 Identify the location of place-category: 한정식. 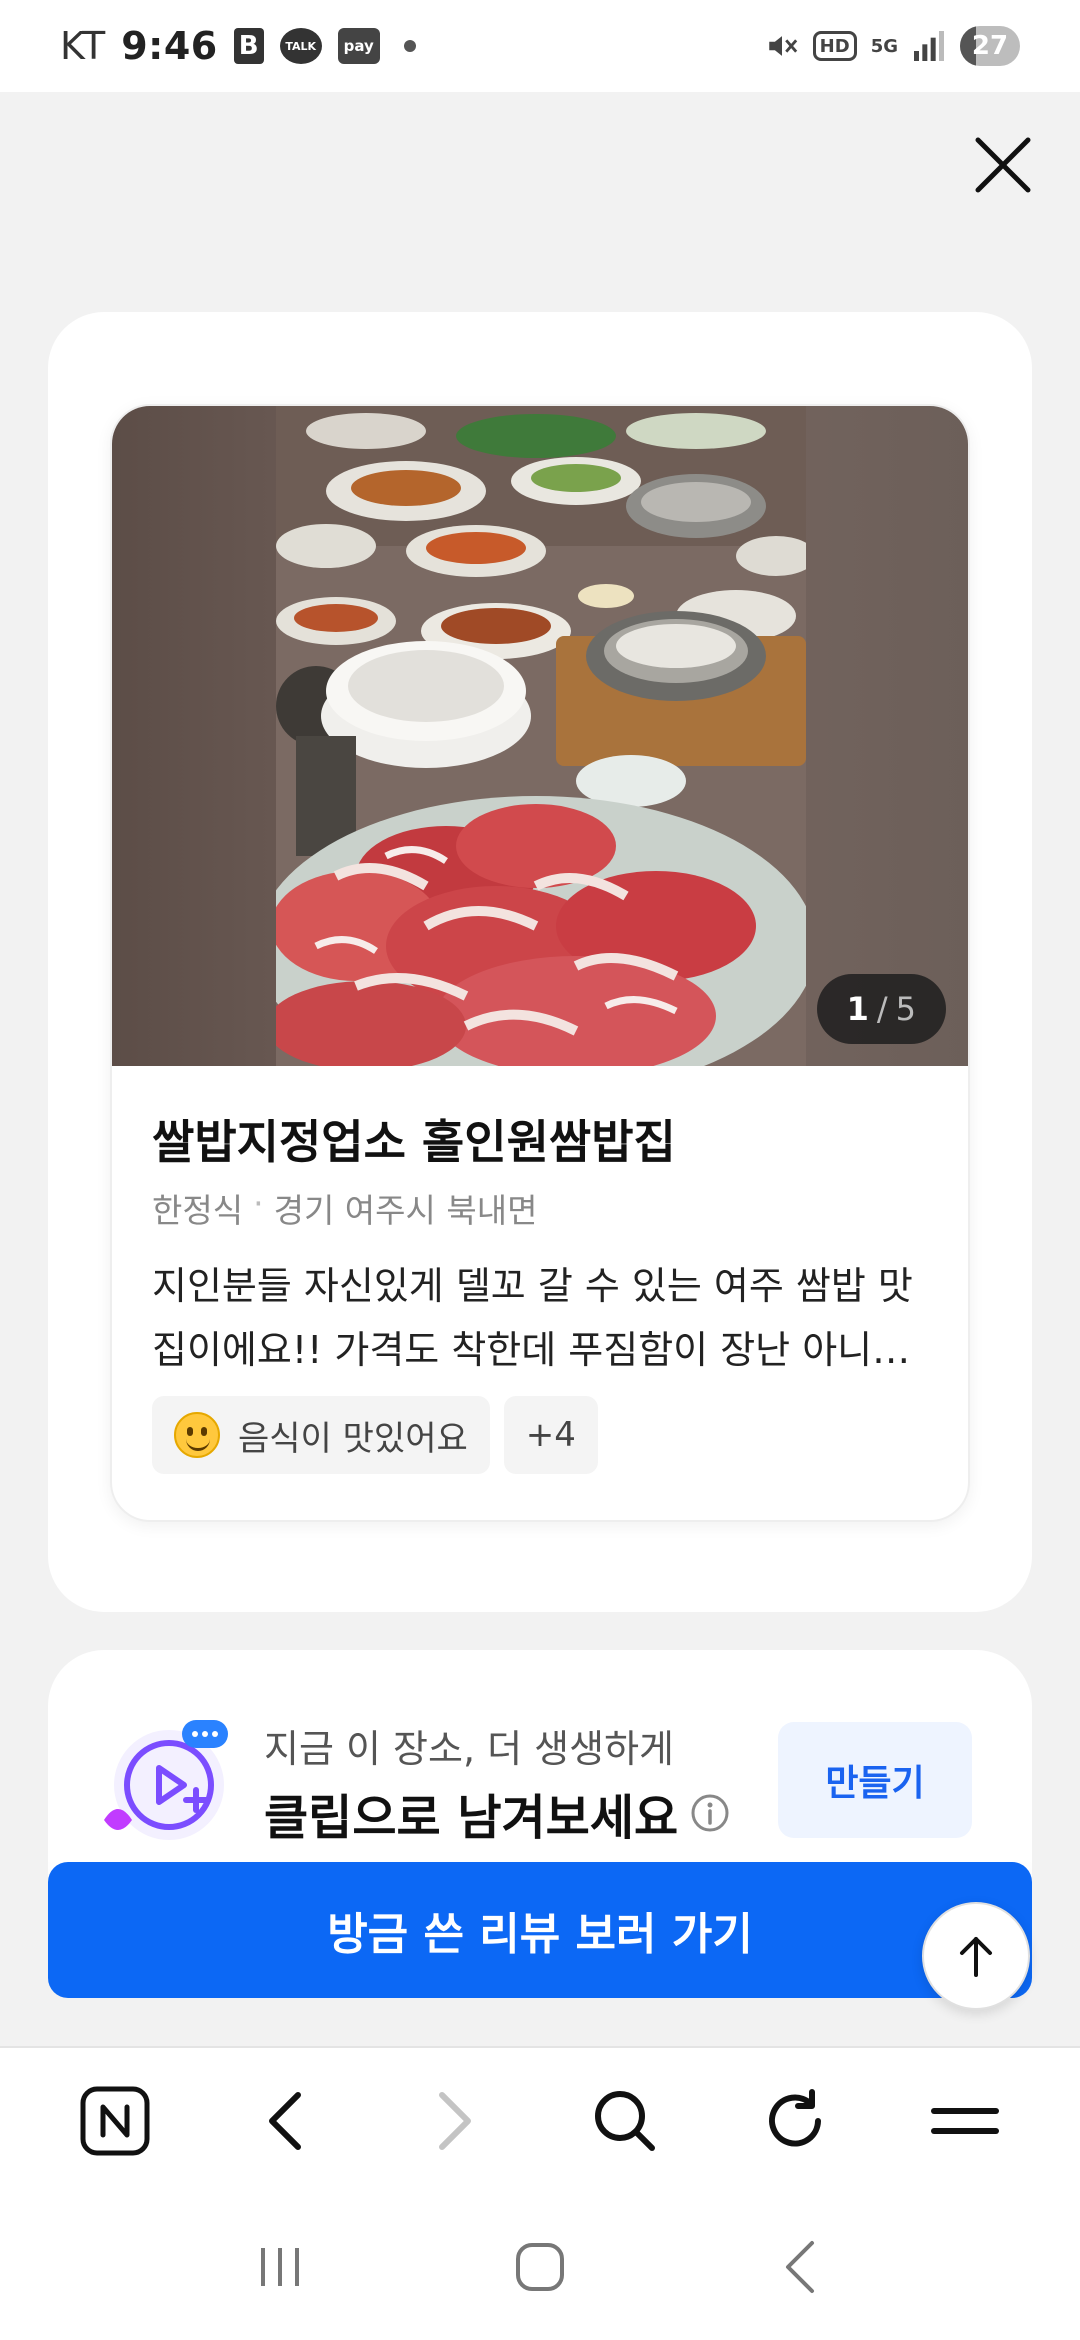
(198, 1210).